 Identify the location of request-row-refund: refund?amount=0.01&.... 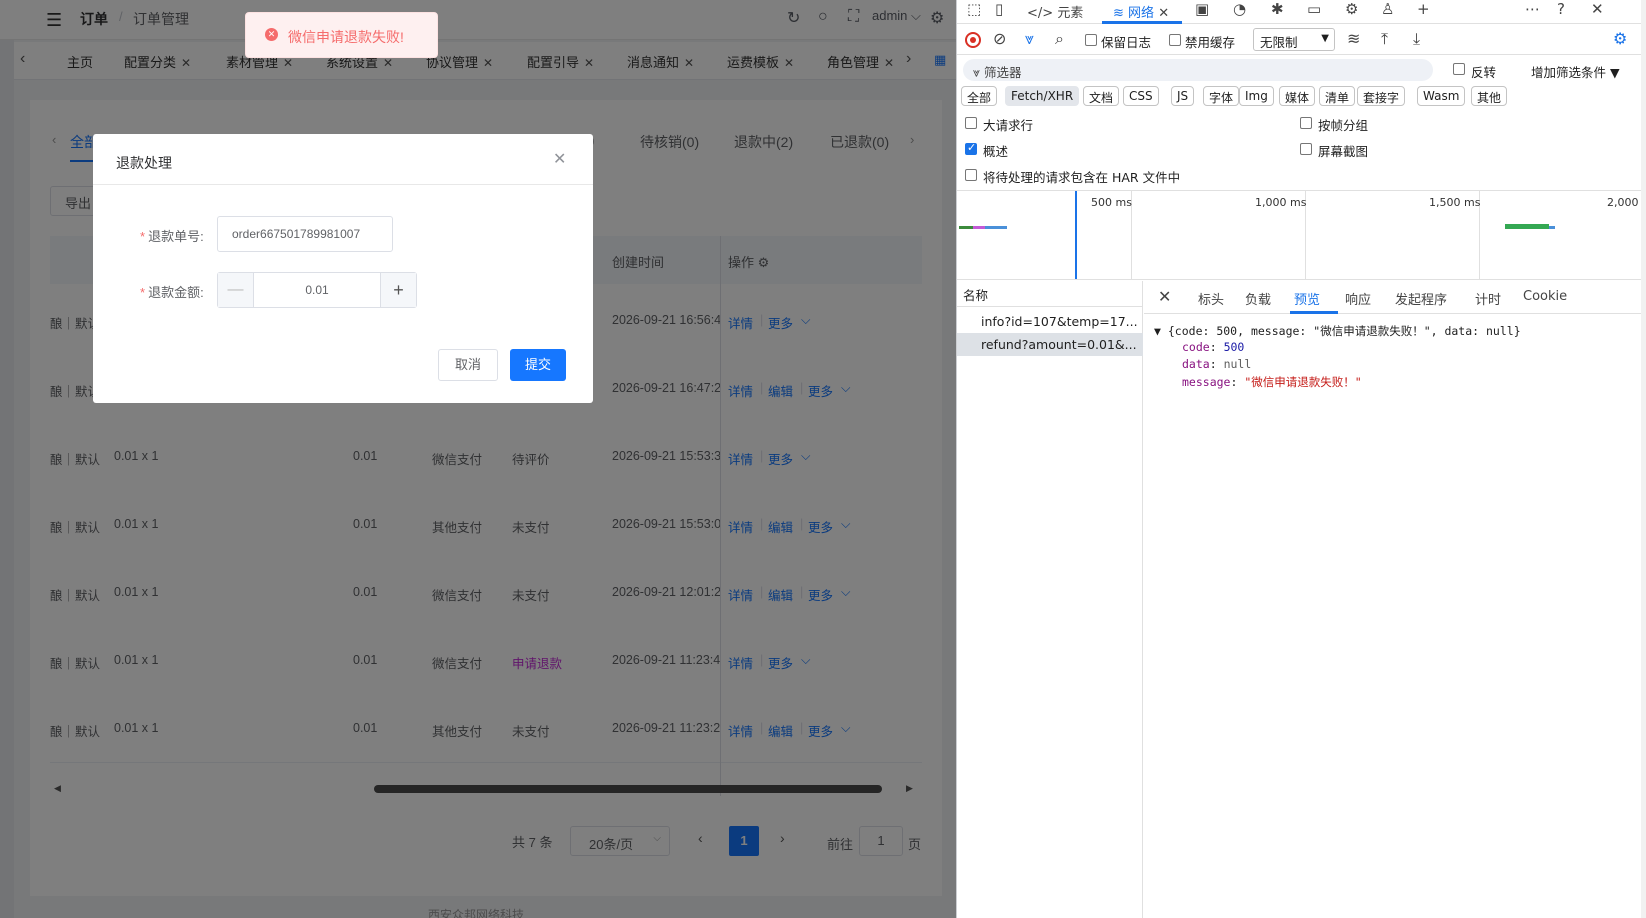
(1050, 344).